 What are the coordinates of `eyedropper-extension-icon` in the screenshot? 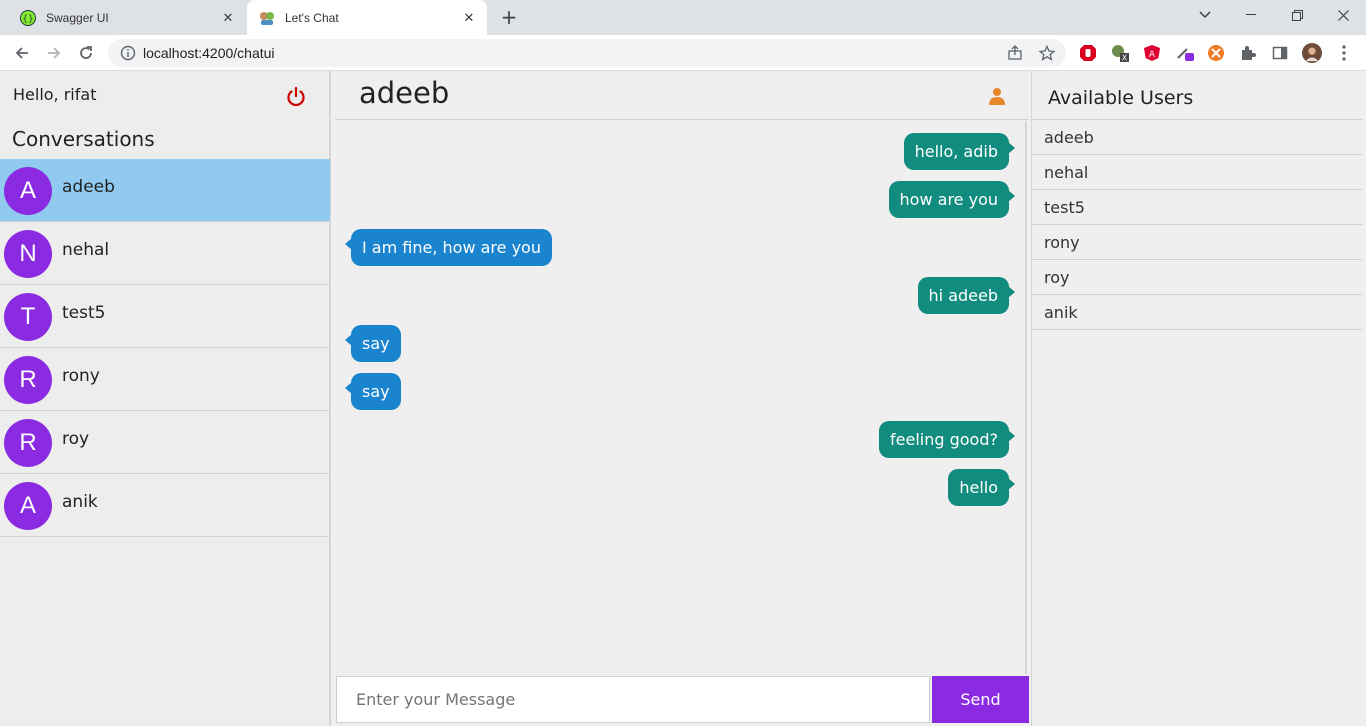 It's located at (1185, 53).